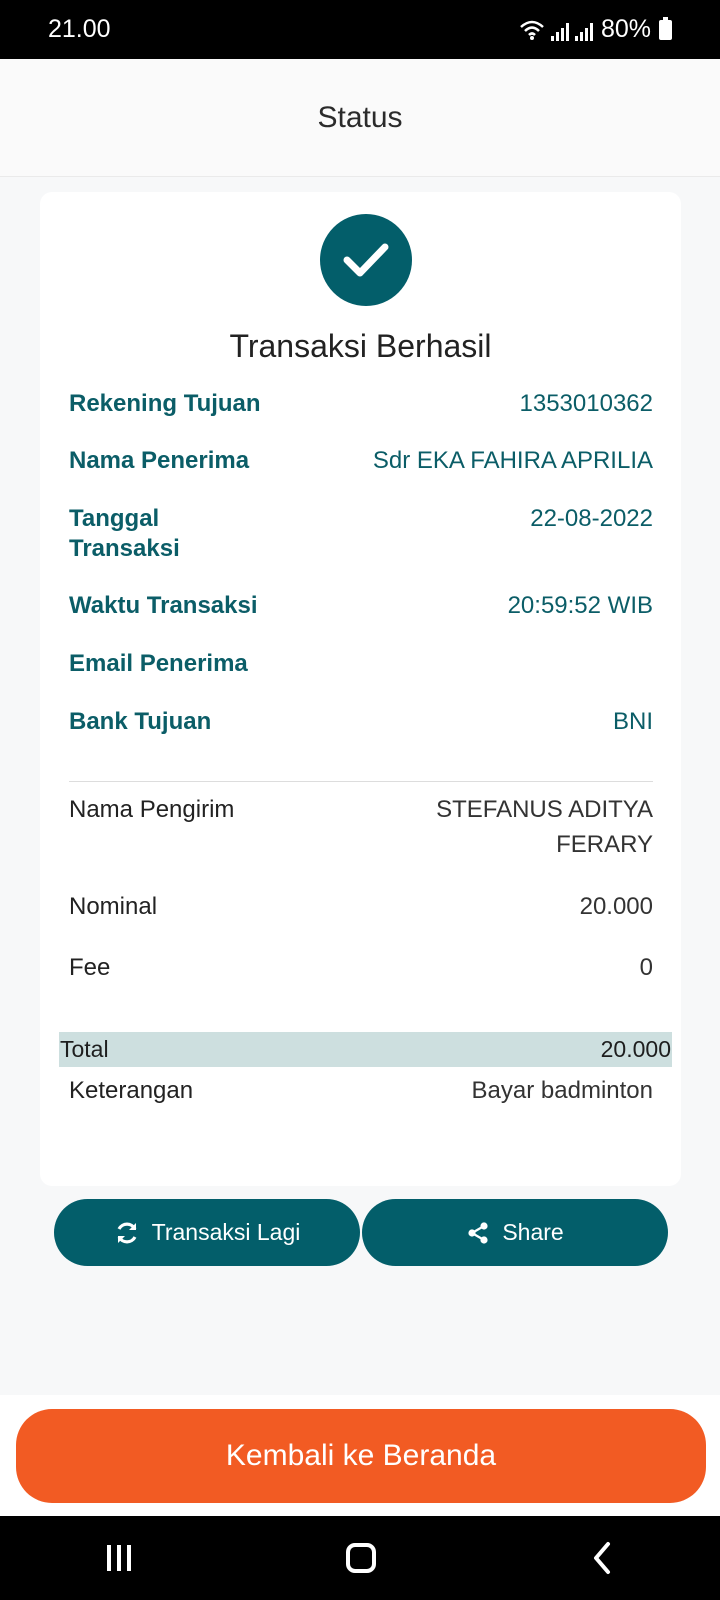 Image resolution: width=720 pixels, height=1600 pixels. I want to click on row-label: Tanggal Transaksi, so click(124, 533).